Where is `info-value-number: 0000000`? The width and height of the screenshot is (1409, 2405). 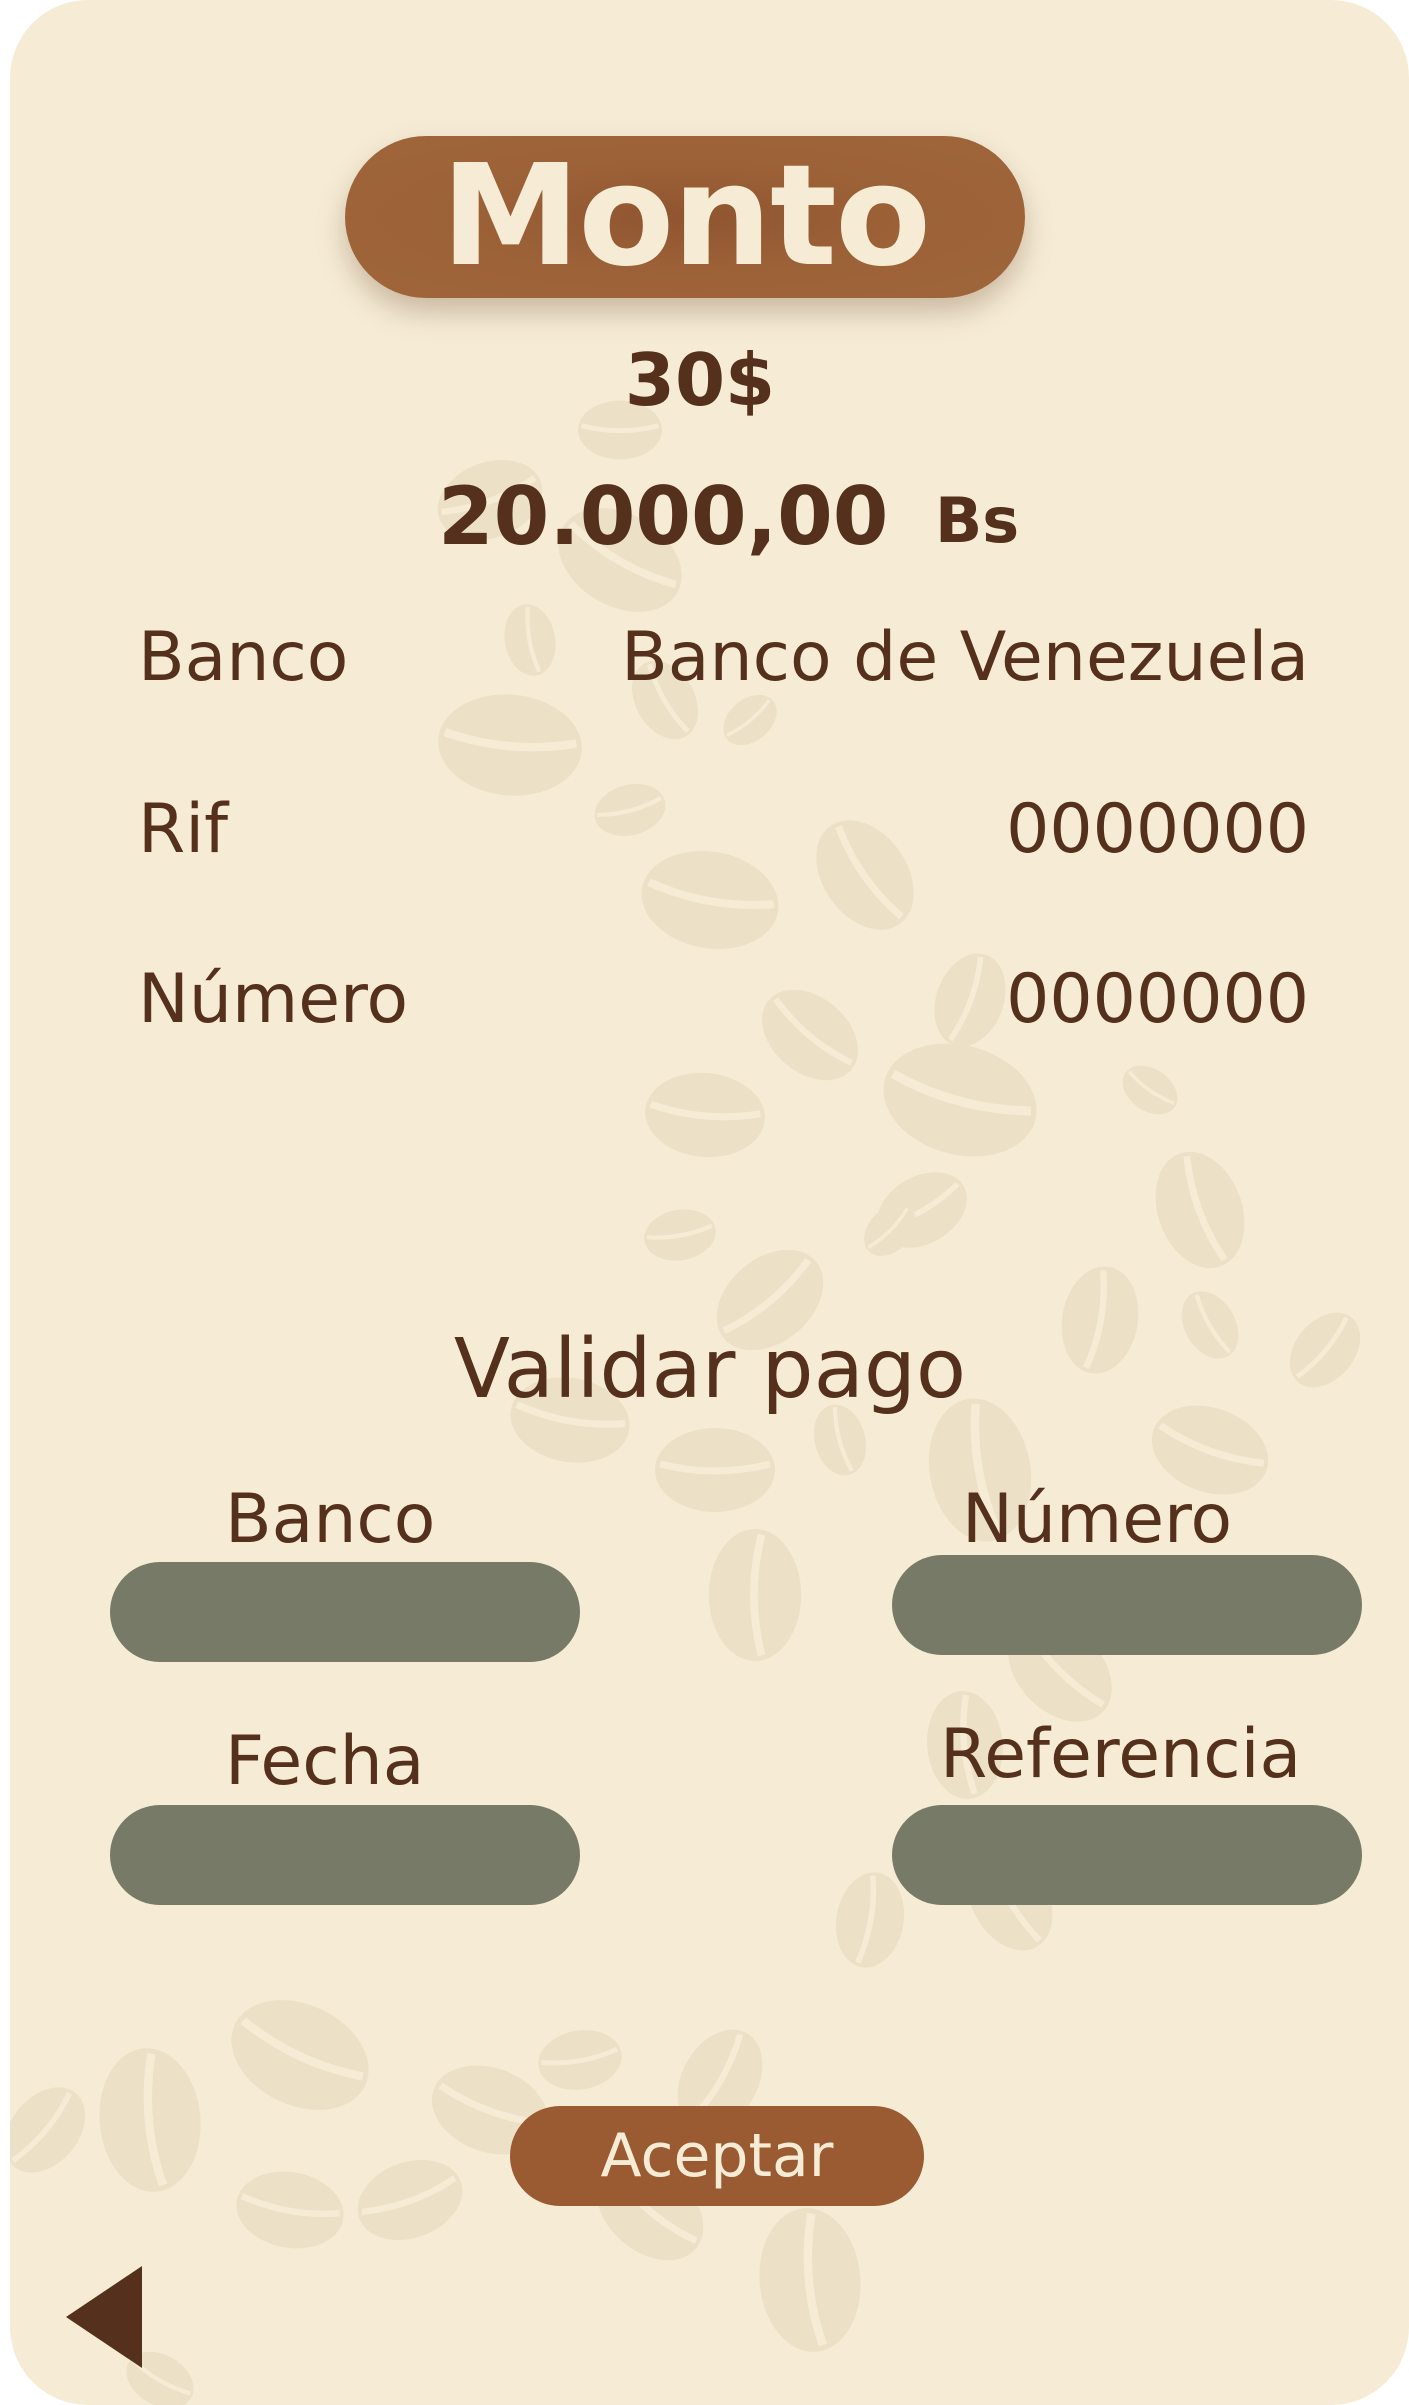 info-value-number: 0000000 is located at coordinates (1157, 999).